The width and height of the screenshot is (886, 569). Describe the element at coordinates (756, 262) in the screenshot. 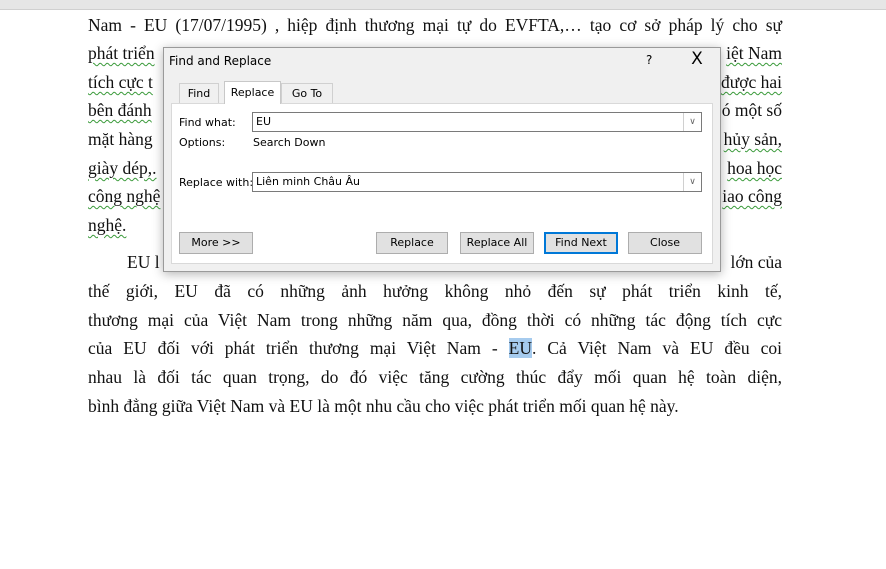

I see `doc-line: lớn của` at that location.